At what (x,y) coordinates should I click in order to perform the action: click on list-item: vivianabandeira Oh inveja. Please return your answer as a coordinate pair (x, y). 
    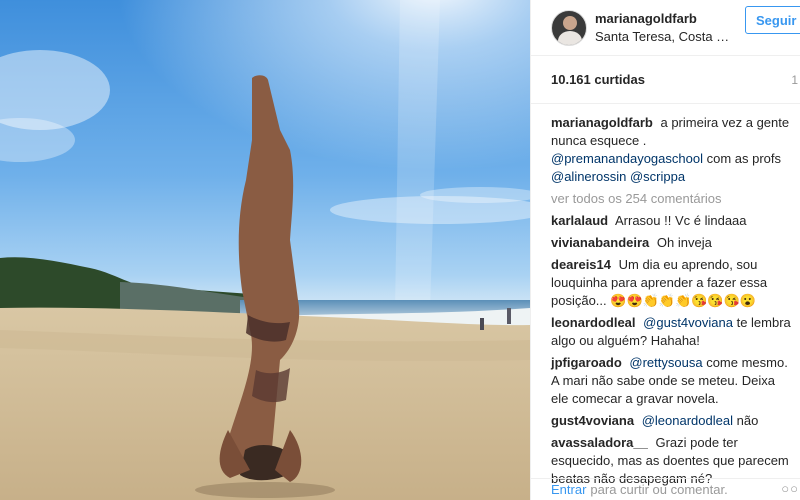
    Looking at the image, I should click on (672, 243).